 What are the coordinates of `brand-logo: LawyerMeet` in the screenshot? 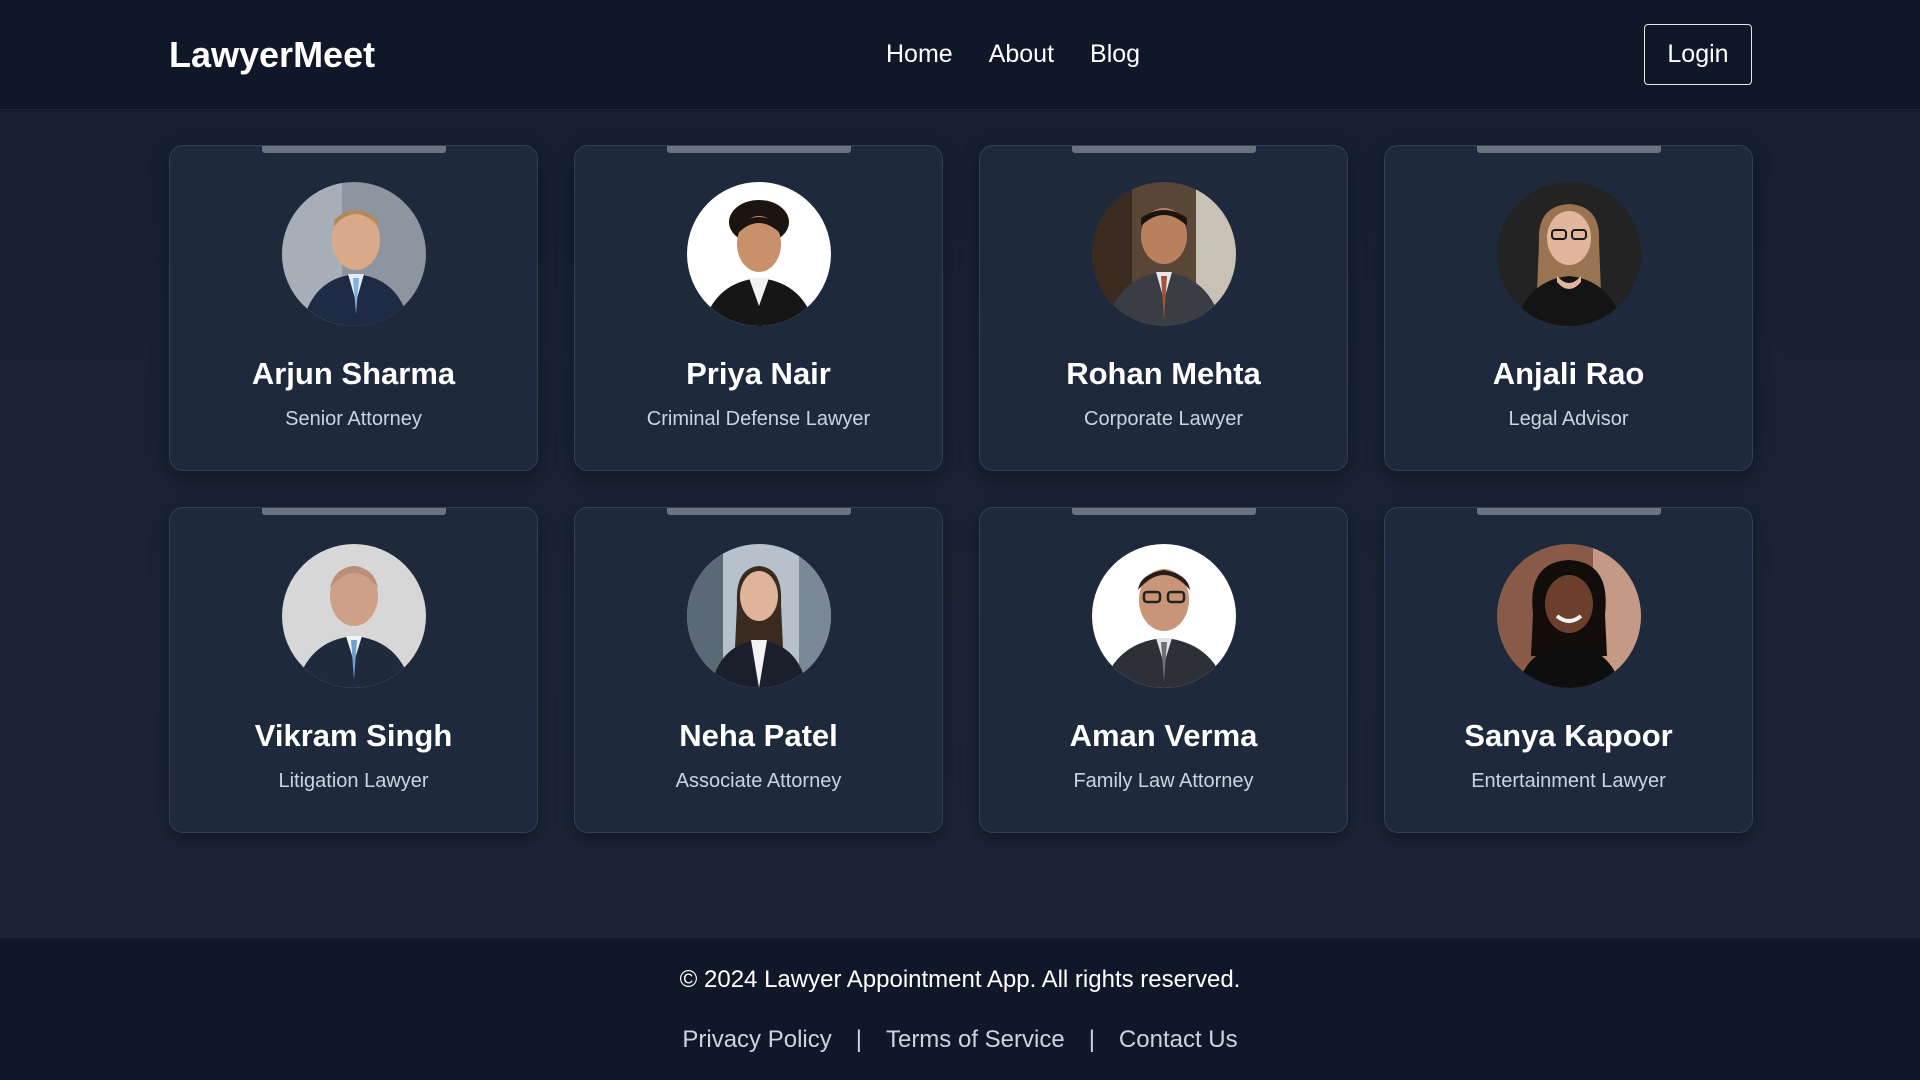 It's located at (272, 55).